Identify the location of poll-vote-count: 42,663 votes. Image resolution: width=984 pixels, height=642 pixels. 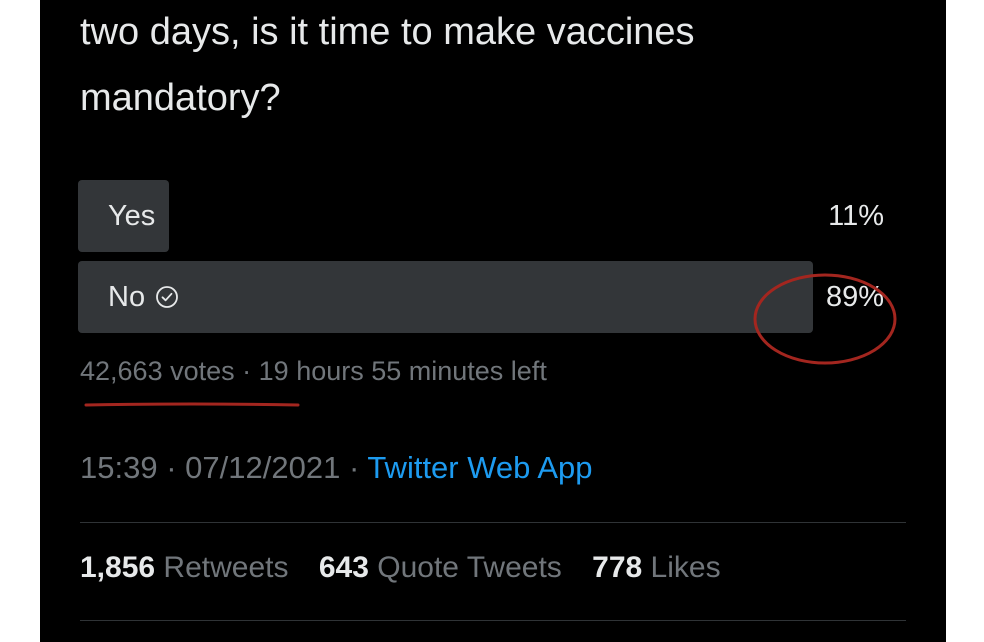
(157, 371).